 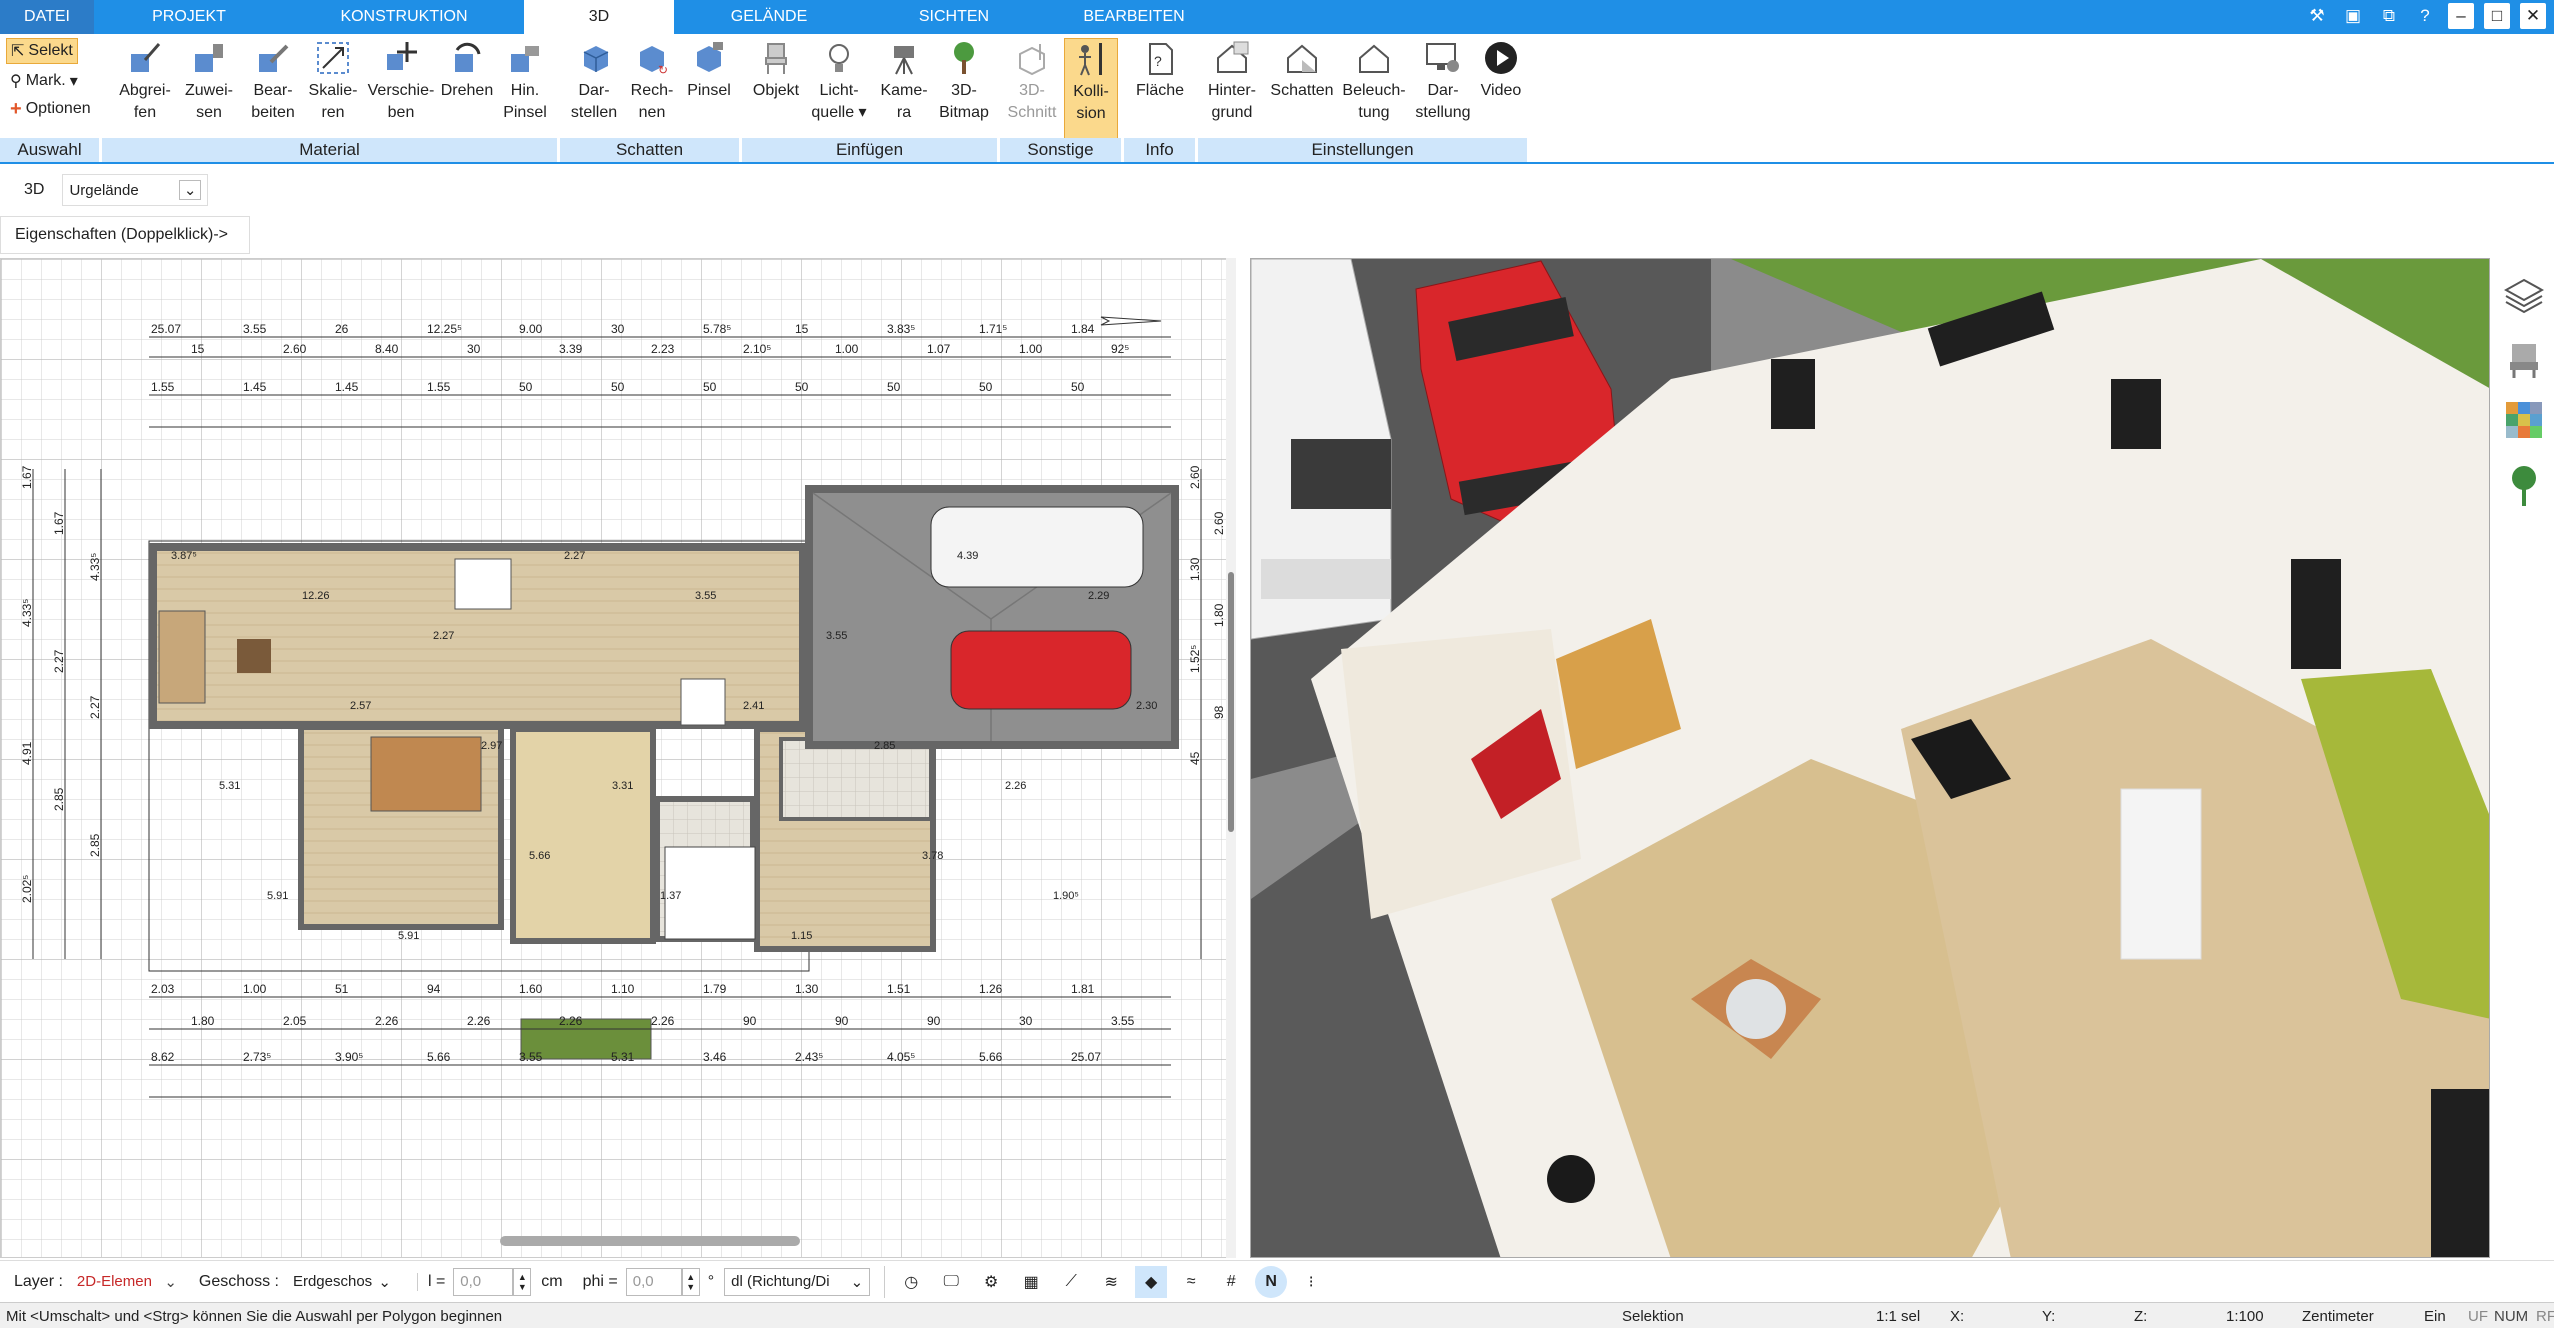 I want to click on group-label-material: Material, so click(x=330, y=150).